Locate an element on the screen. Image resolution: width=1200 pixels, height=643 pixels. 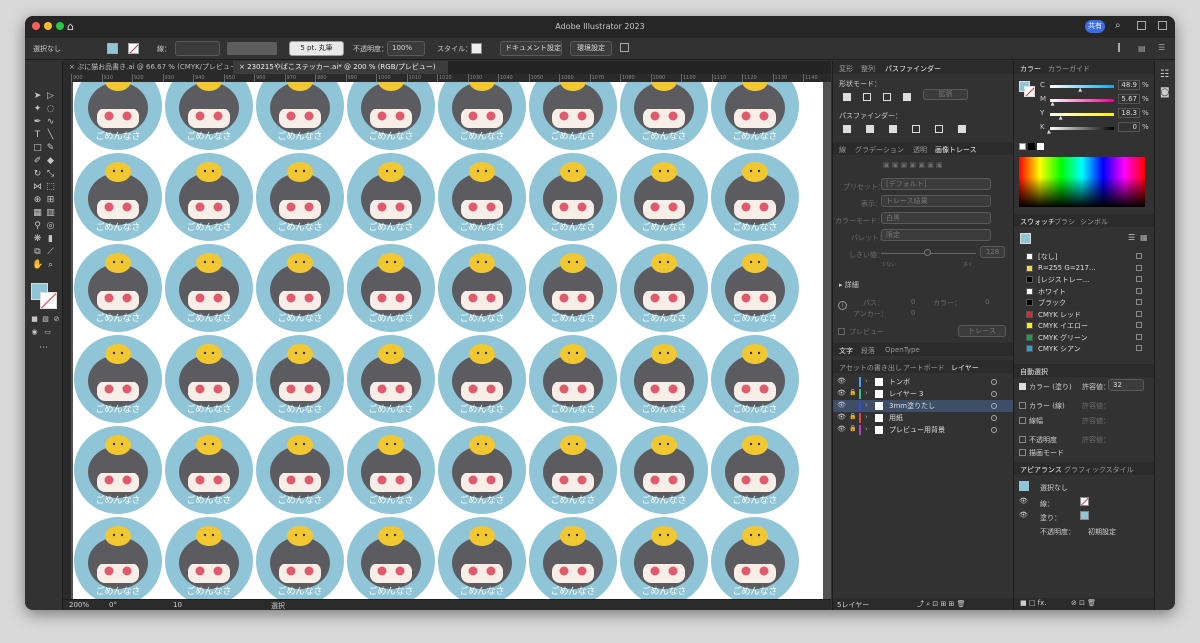
none-mode-icon: ⊘ is located at coordinates (56, 319).